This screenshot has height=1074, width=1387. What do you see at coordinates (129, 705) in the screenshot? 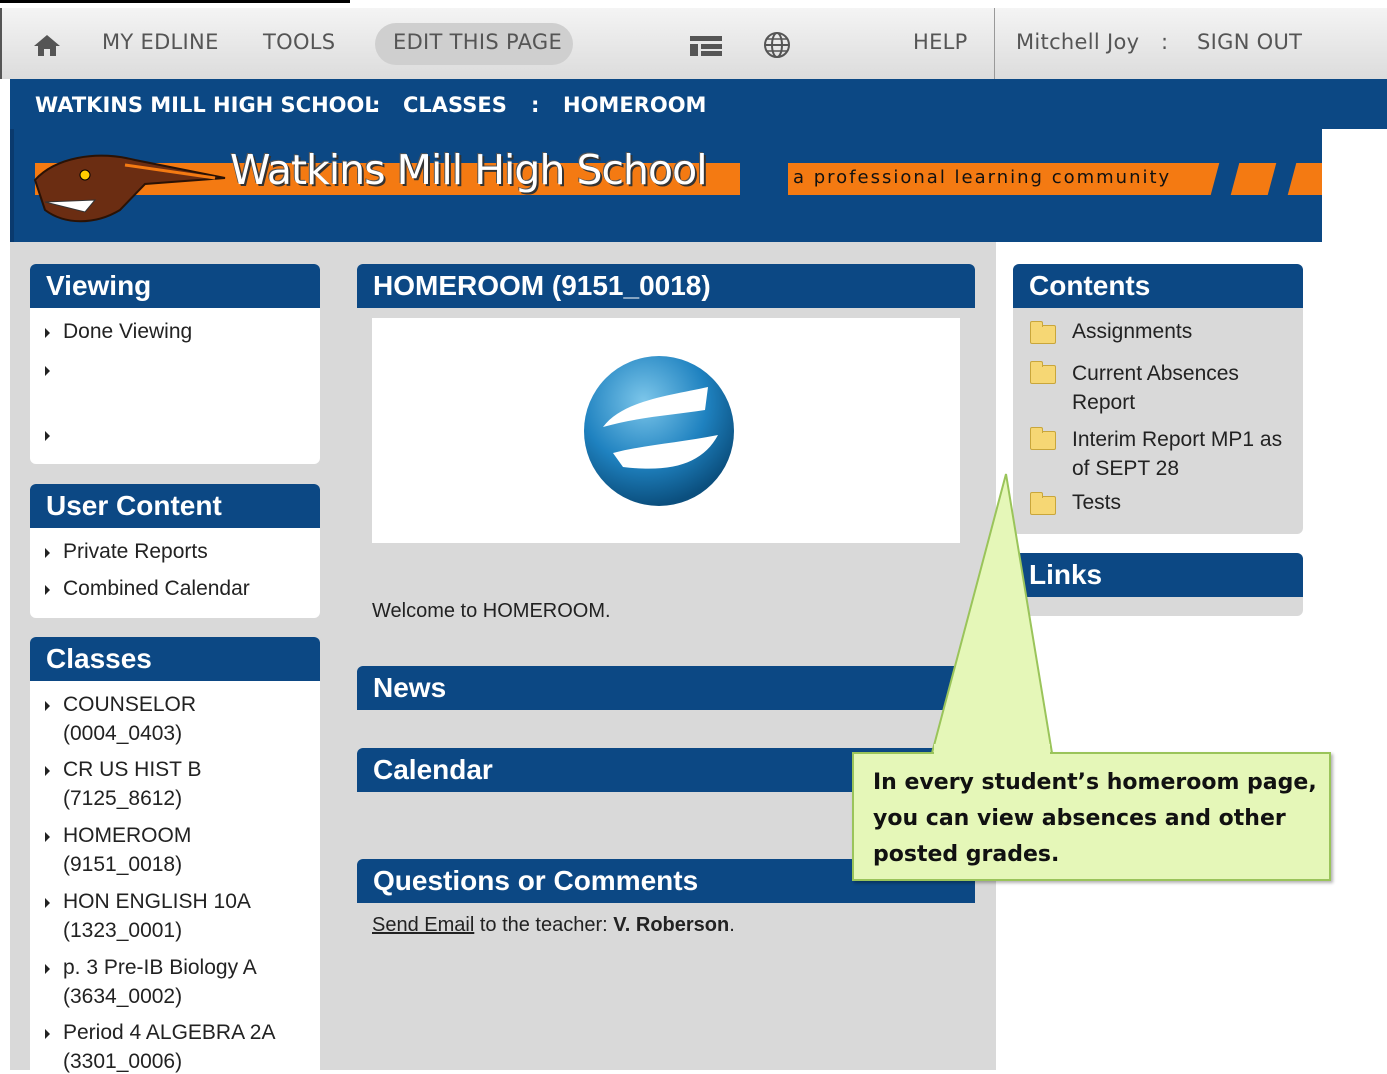
I see `class-link: COUNSELOR` at bounding box center [129, 705].